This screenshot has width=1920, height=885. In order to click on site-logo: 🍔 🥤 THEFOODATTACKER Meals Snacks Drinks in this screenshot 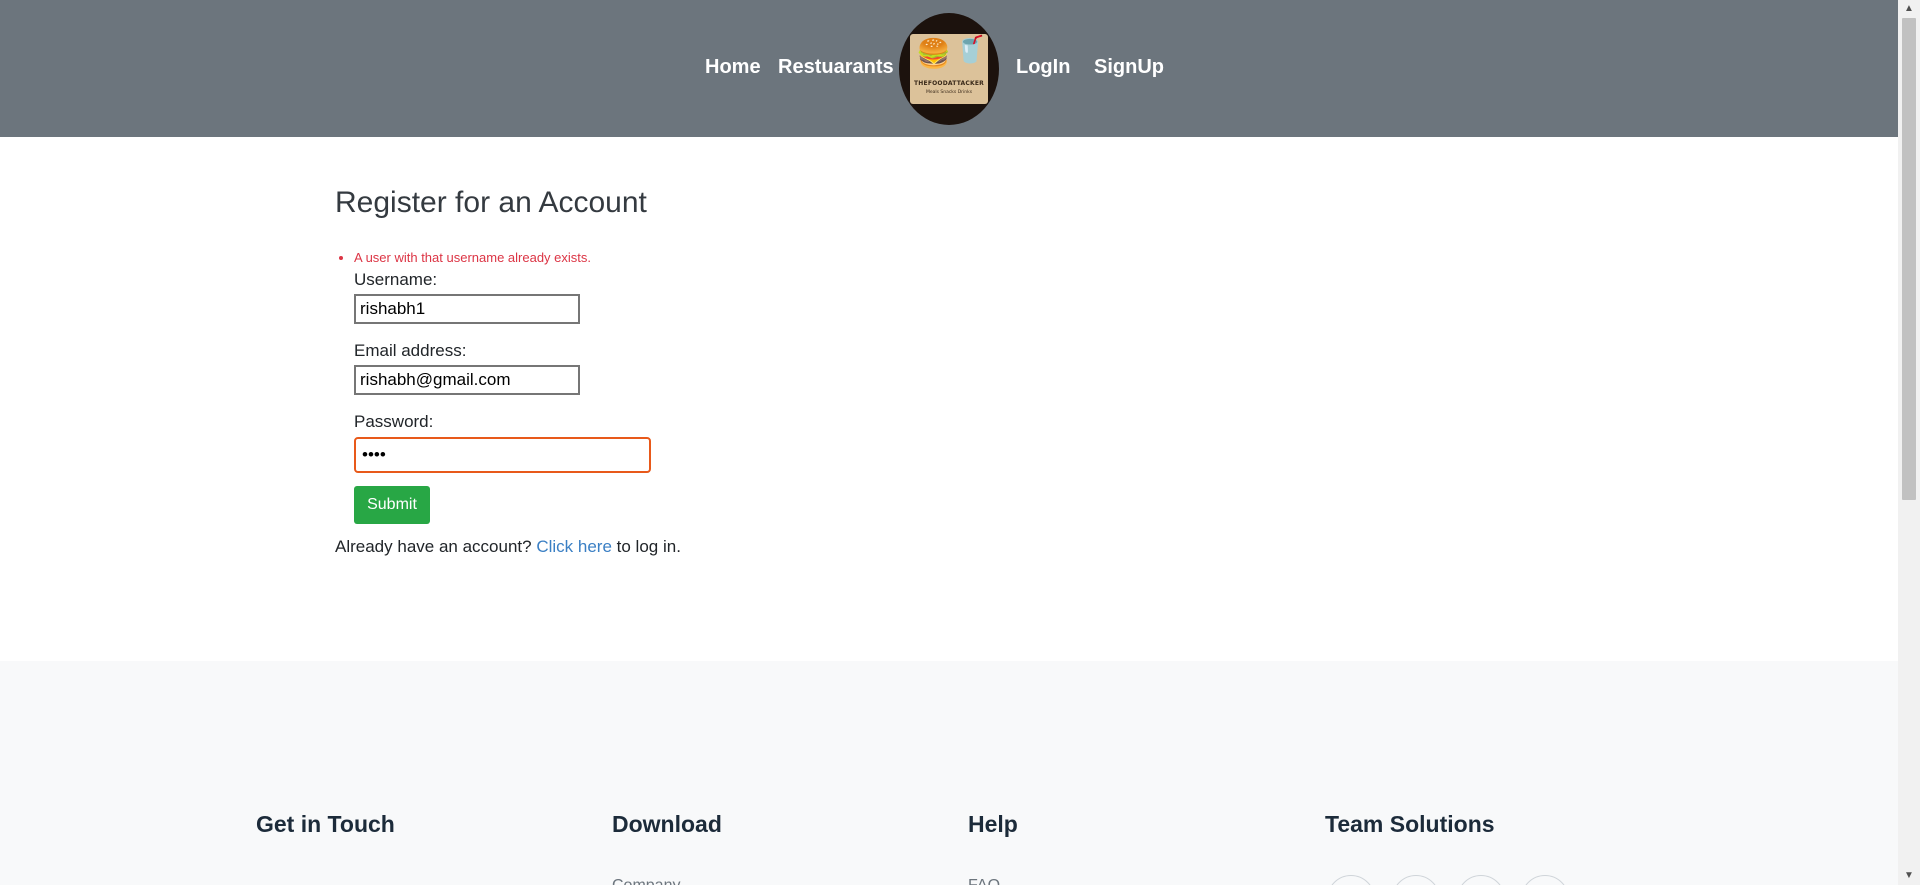, I will do `click(949, 69)`.